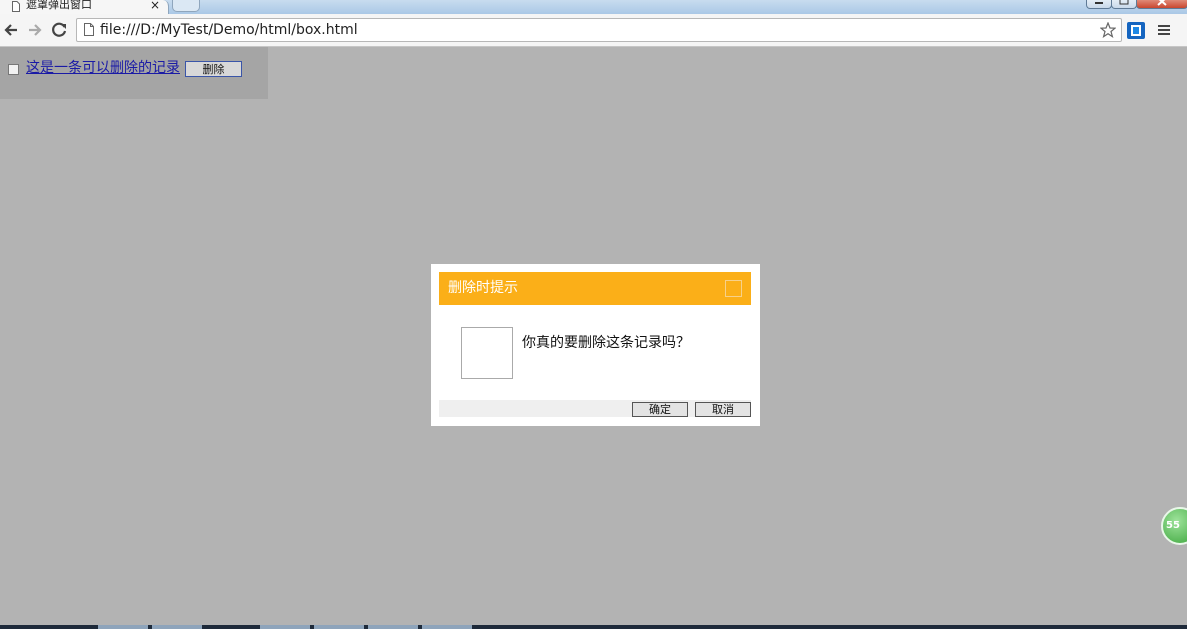 Image resolution: width=1187 pixels, height=629 pixels. Describe the element at coordinates (593, 627) in the screenshot. I see `taskbar` at that location.